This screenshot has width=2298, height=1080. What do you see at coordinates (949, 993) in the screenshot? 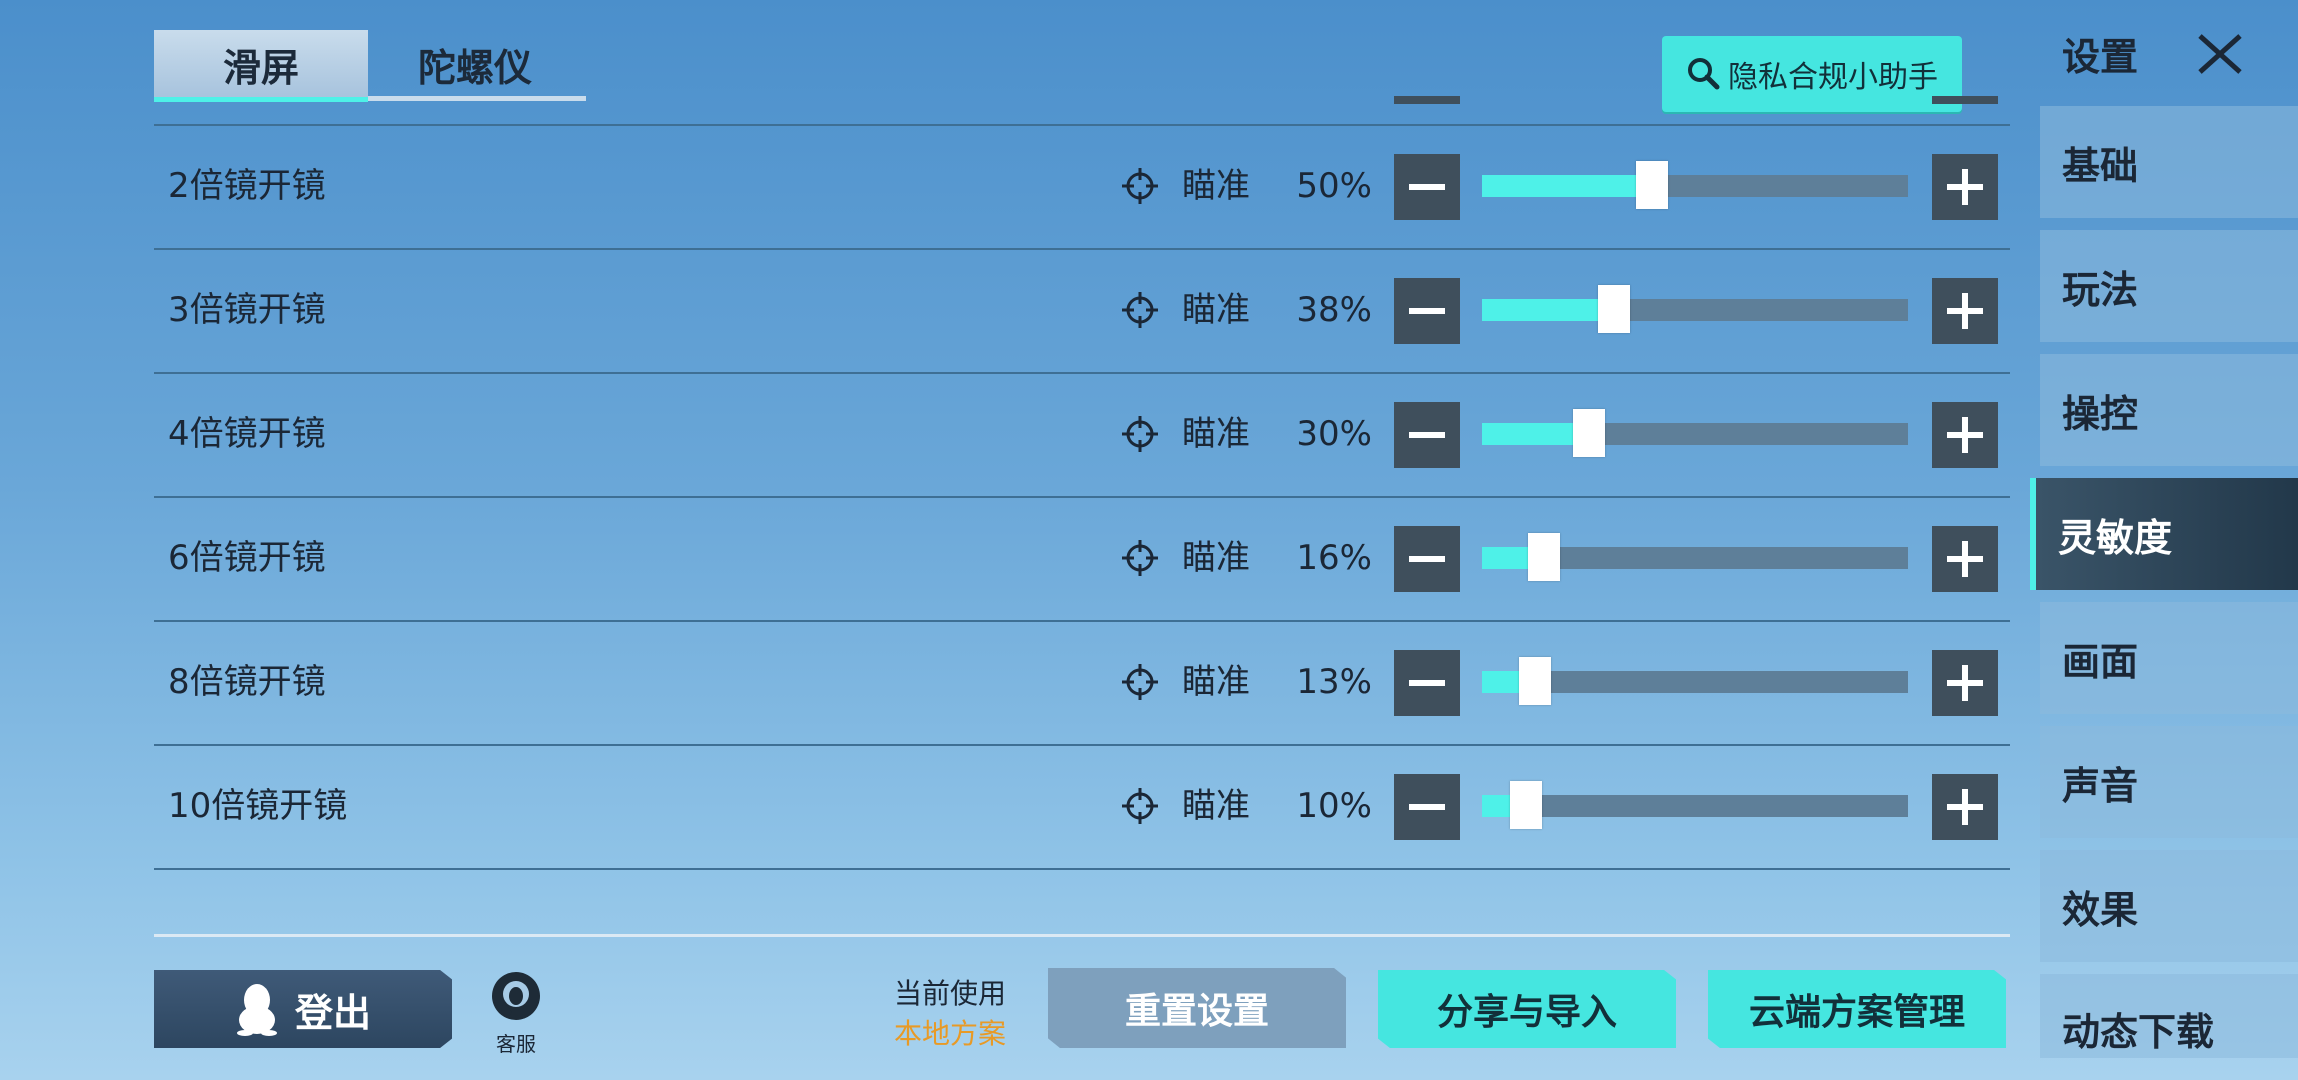
I see `current-use-label: 当前使用` at bounding box center [949, 993].